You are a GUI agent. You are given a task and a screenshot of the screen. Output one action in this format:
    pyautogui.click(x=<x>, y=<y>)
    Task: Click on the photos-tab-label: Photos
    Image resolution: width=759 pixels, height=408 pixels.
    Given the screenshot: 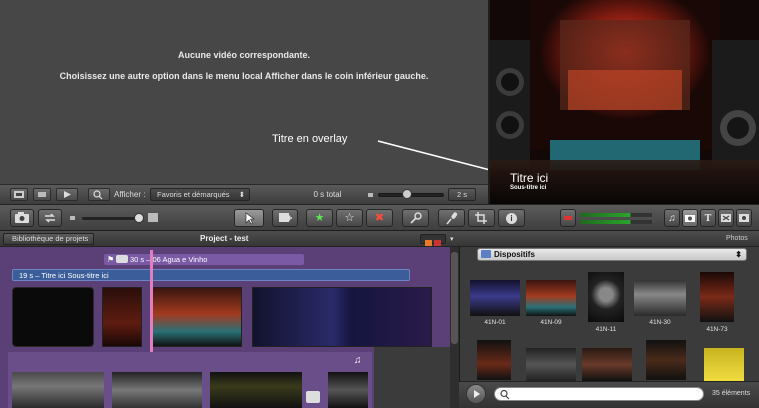 What is the action you would take?
    pyautogui.click(x=737, y=238)
    